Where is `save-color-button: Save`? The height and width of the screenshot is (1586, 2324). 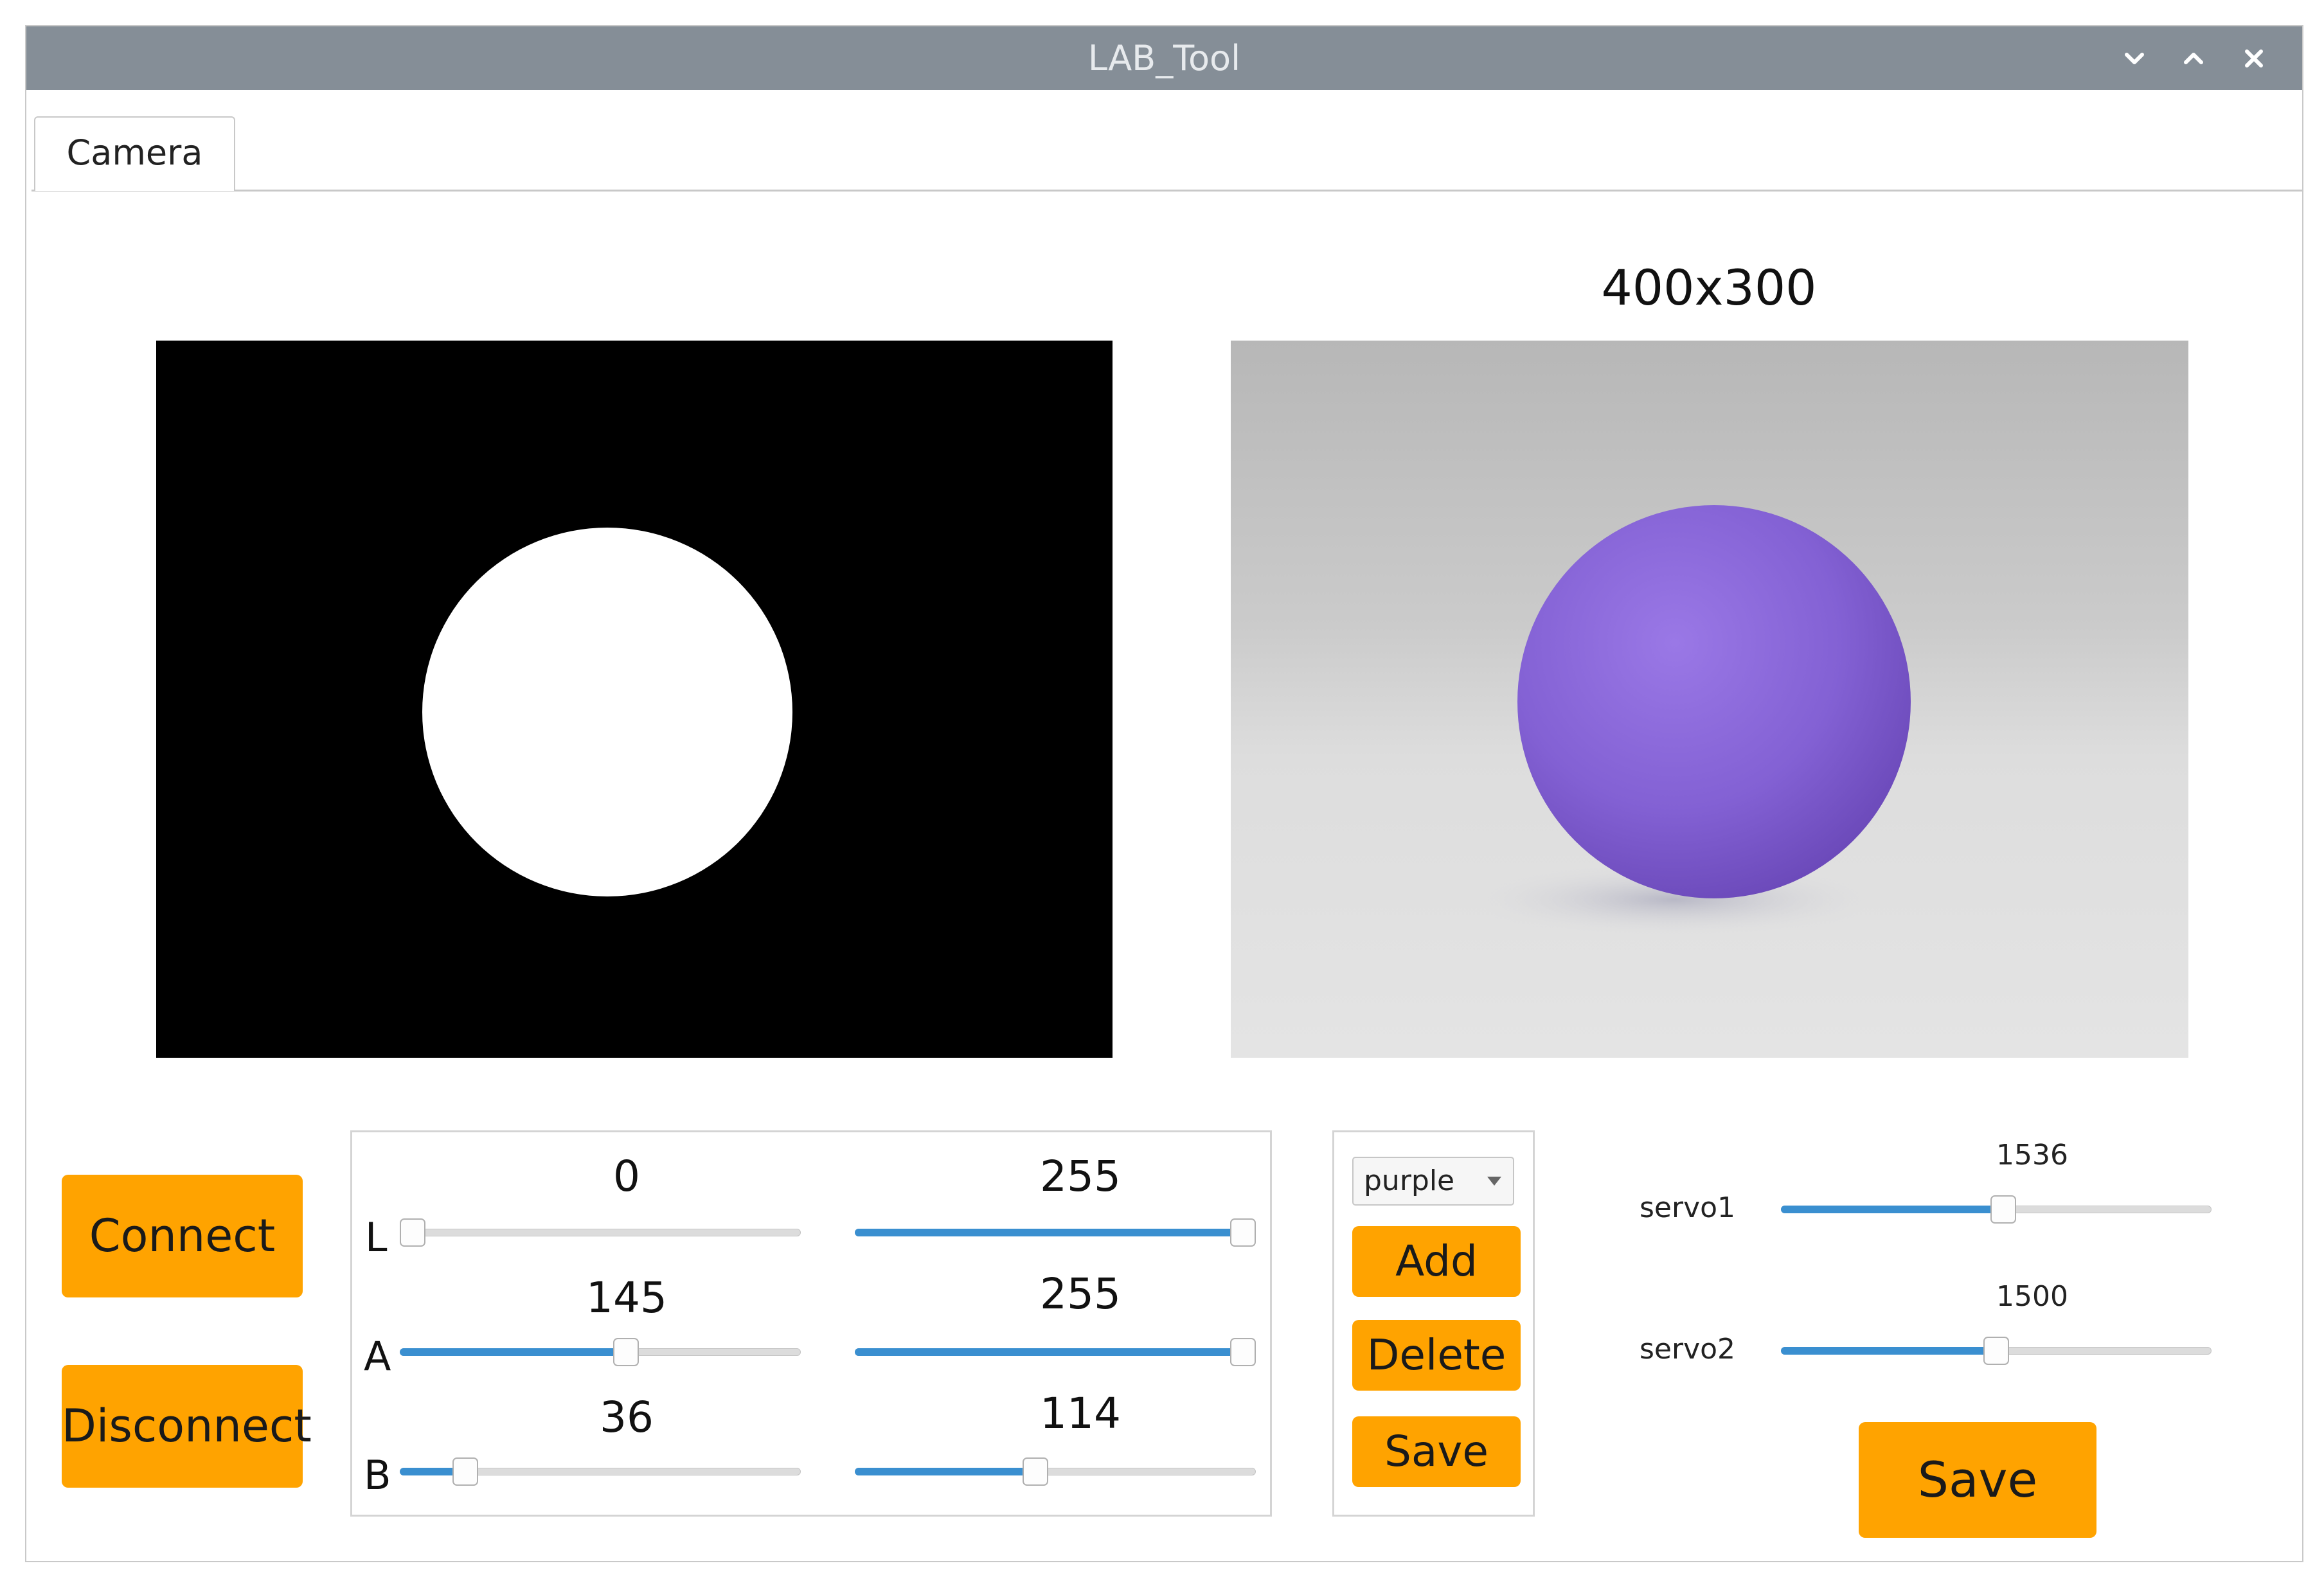 save-color-button: Save is located at coordinates (1437, 1451).